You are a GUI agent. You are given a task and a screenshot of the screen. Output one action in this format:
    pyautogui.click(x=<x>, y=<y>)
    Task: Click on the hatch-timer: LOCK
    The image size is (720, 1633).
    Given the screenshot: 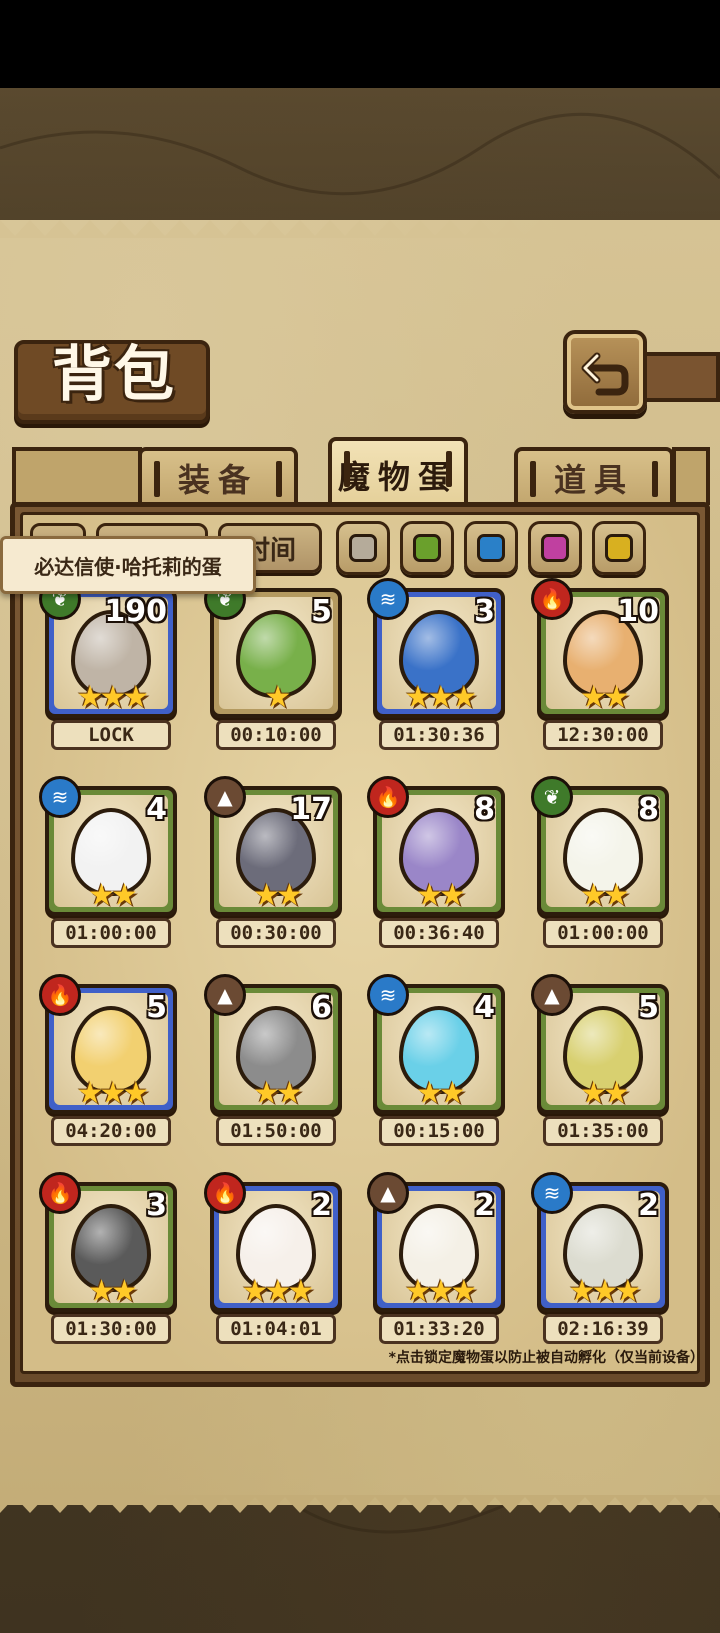 What is the action you would take?
    pyautogui.click(x=111, y=735)
    